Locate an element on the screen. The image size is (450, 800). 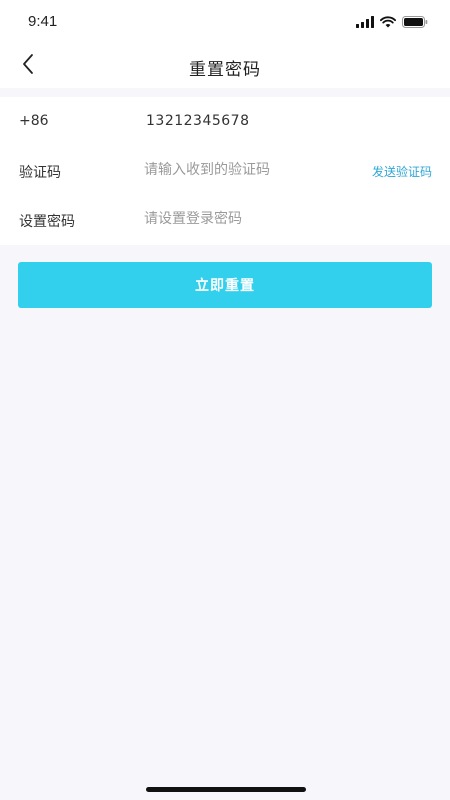
phone-number: 13212345678 is located at coordinates (197, 121).